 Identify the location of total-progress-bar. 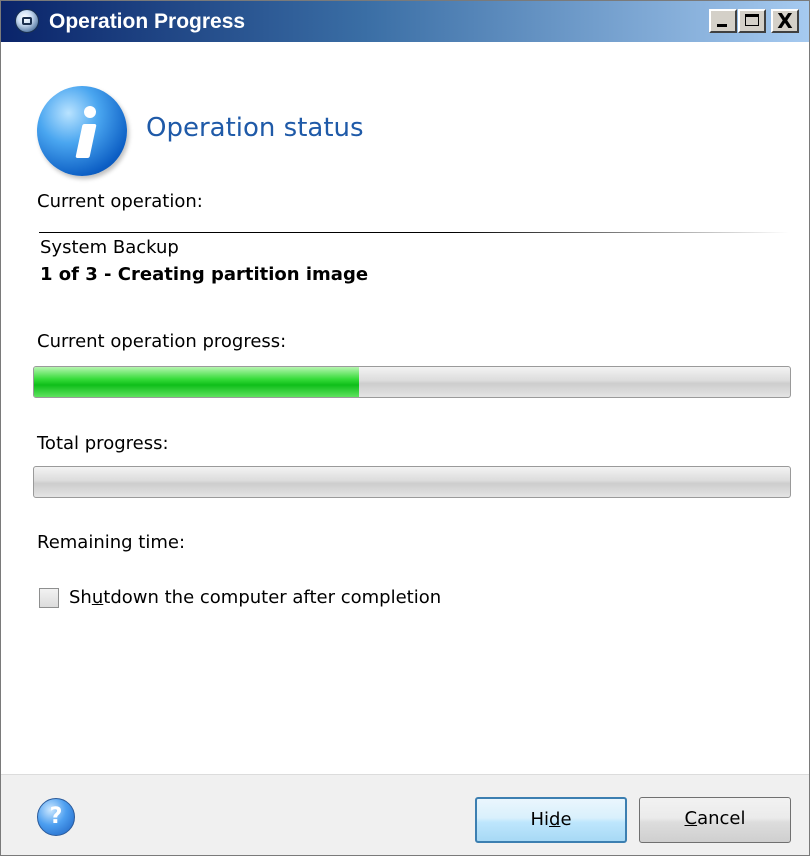
(412, 482).